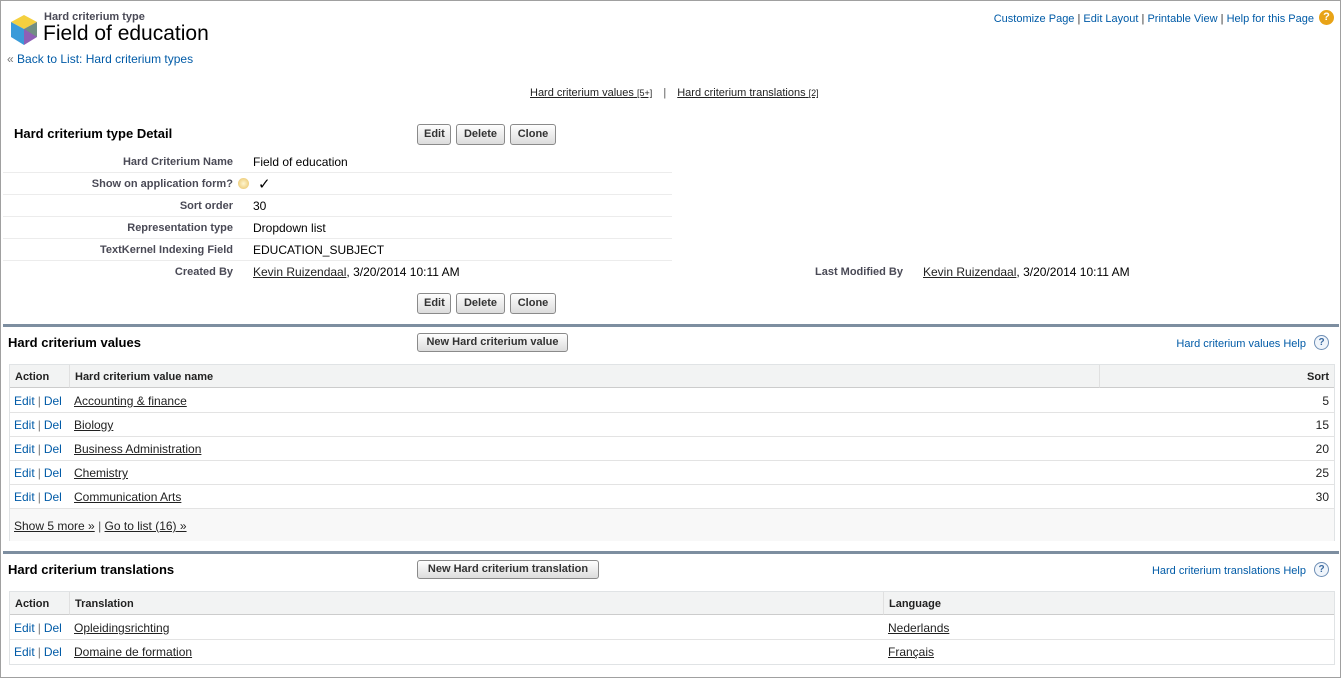 The width and height of the screenshot is (1341, 678). I want to click on checkbox-checked-icon: ✓, so click(264, 184).